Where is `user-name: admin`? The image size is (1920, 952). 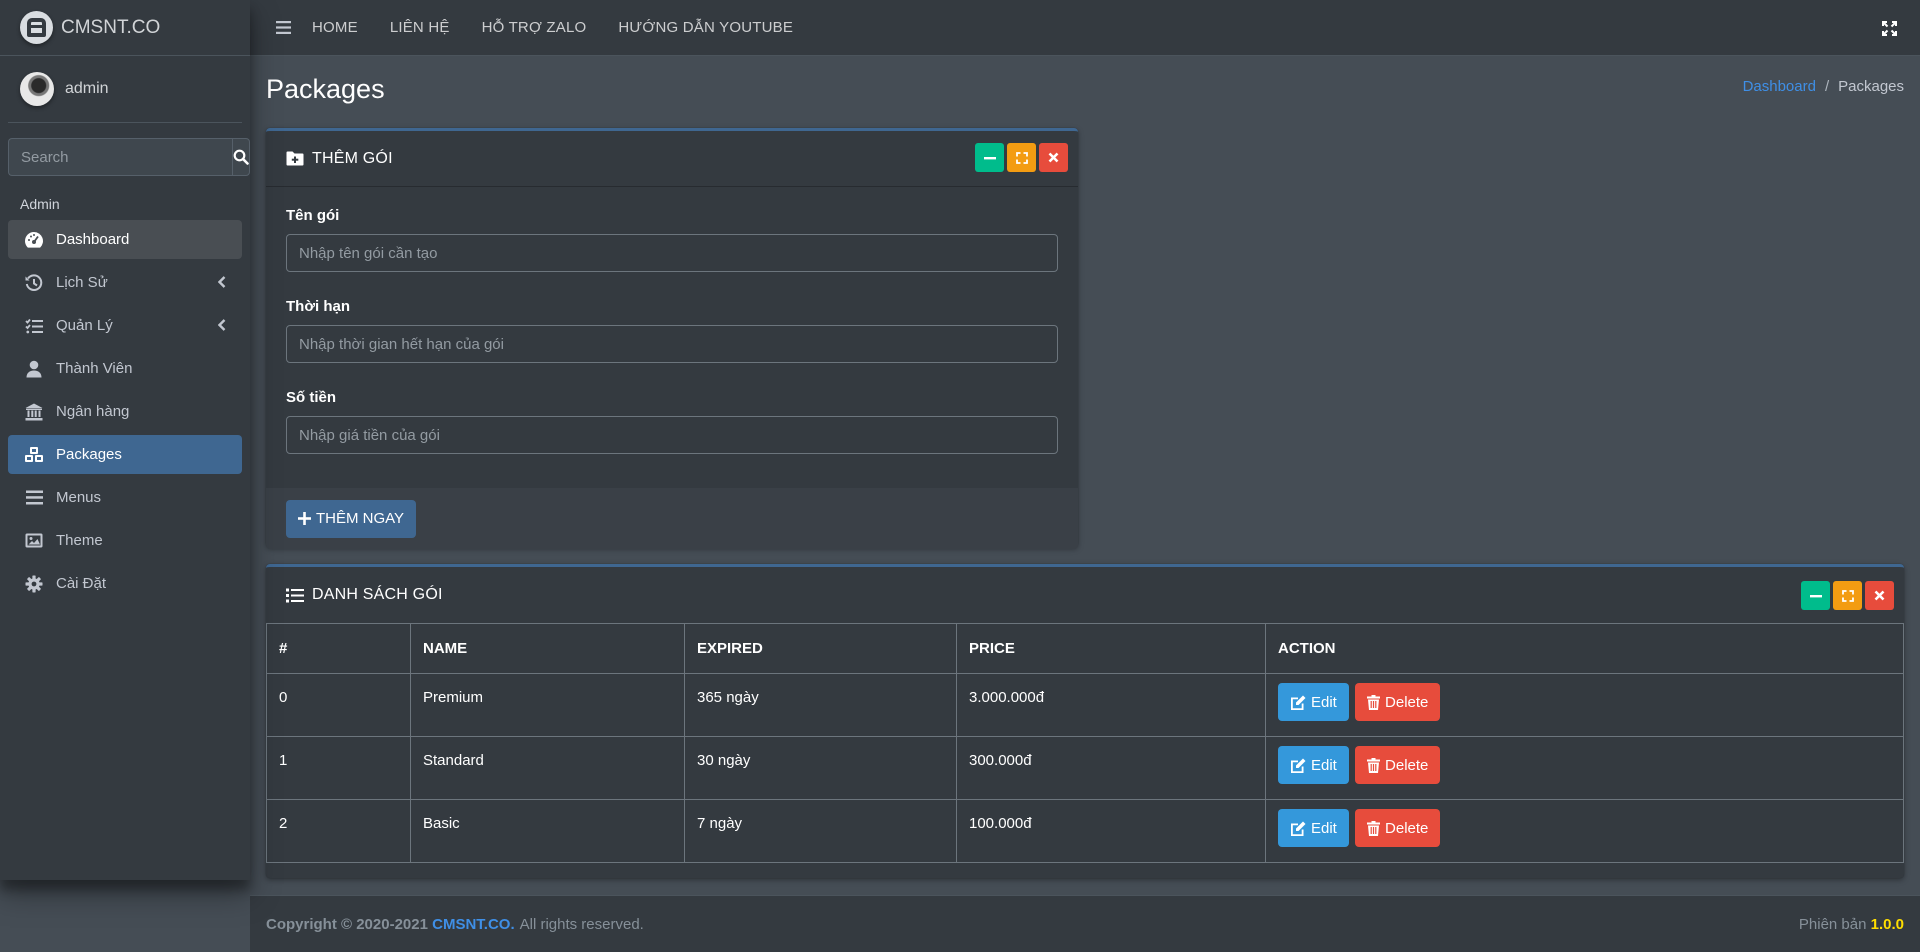
user-name: admin is located at coordinates (87, 89).